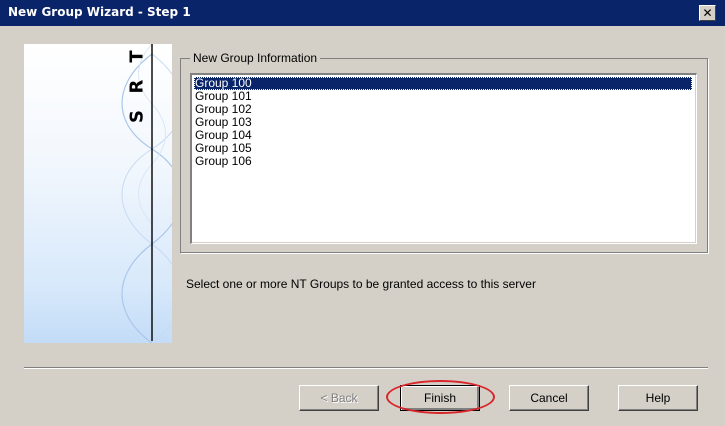 This screenshot has height=426, width=725. Describe the element at coordinates (366, 368) in the screenshot. I see `button-separator` at that location.